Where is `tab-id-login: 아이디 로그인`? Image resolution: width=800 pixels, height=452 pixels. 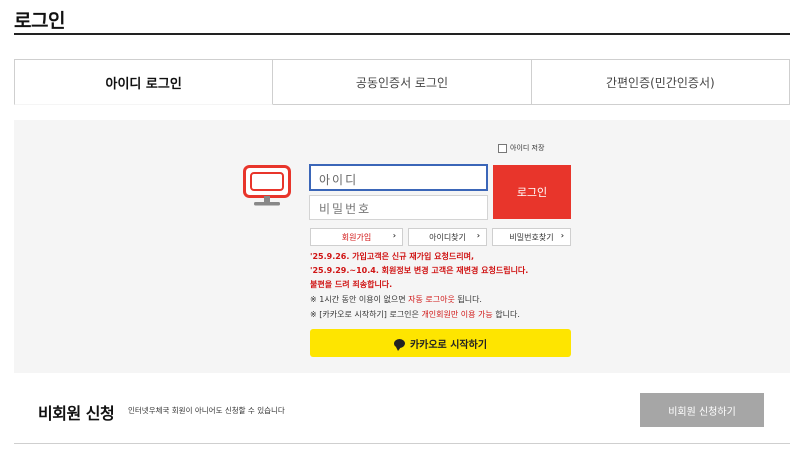
tab-id-login: 아이디 로그인 is located at coordinates (144, 82).